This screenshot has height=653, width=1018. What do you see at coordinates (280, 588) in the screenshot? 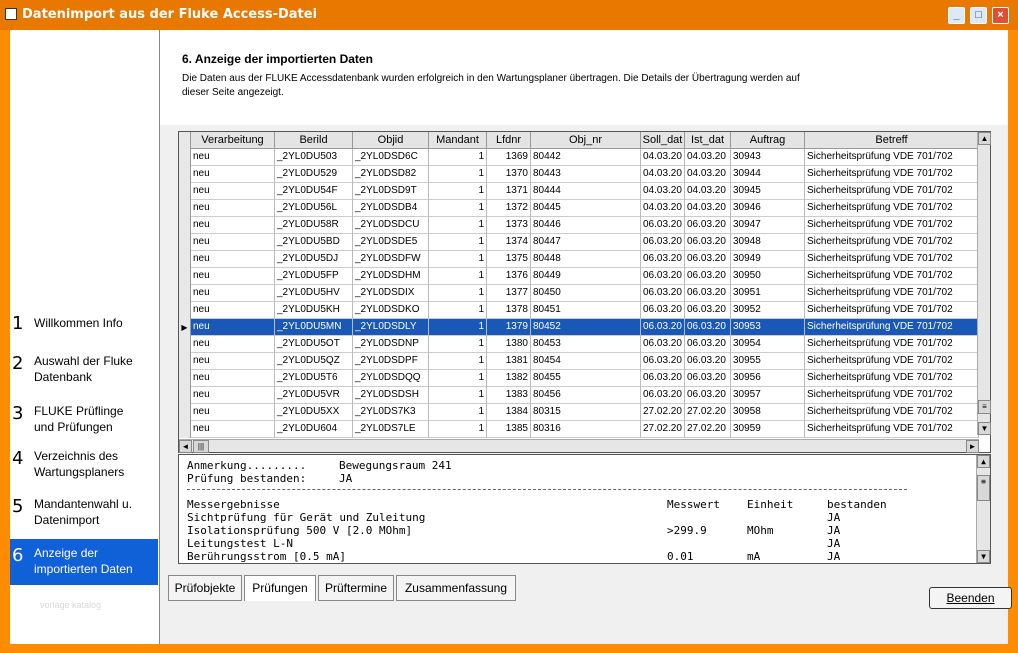
I see `tab-pruefungen: Prüfungen` at bounding box center [280, 588].